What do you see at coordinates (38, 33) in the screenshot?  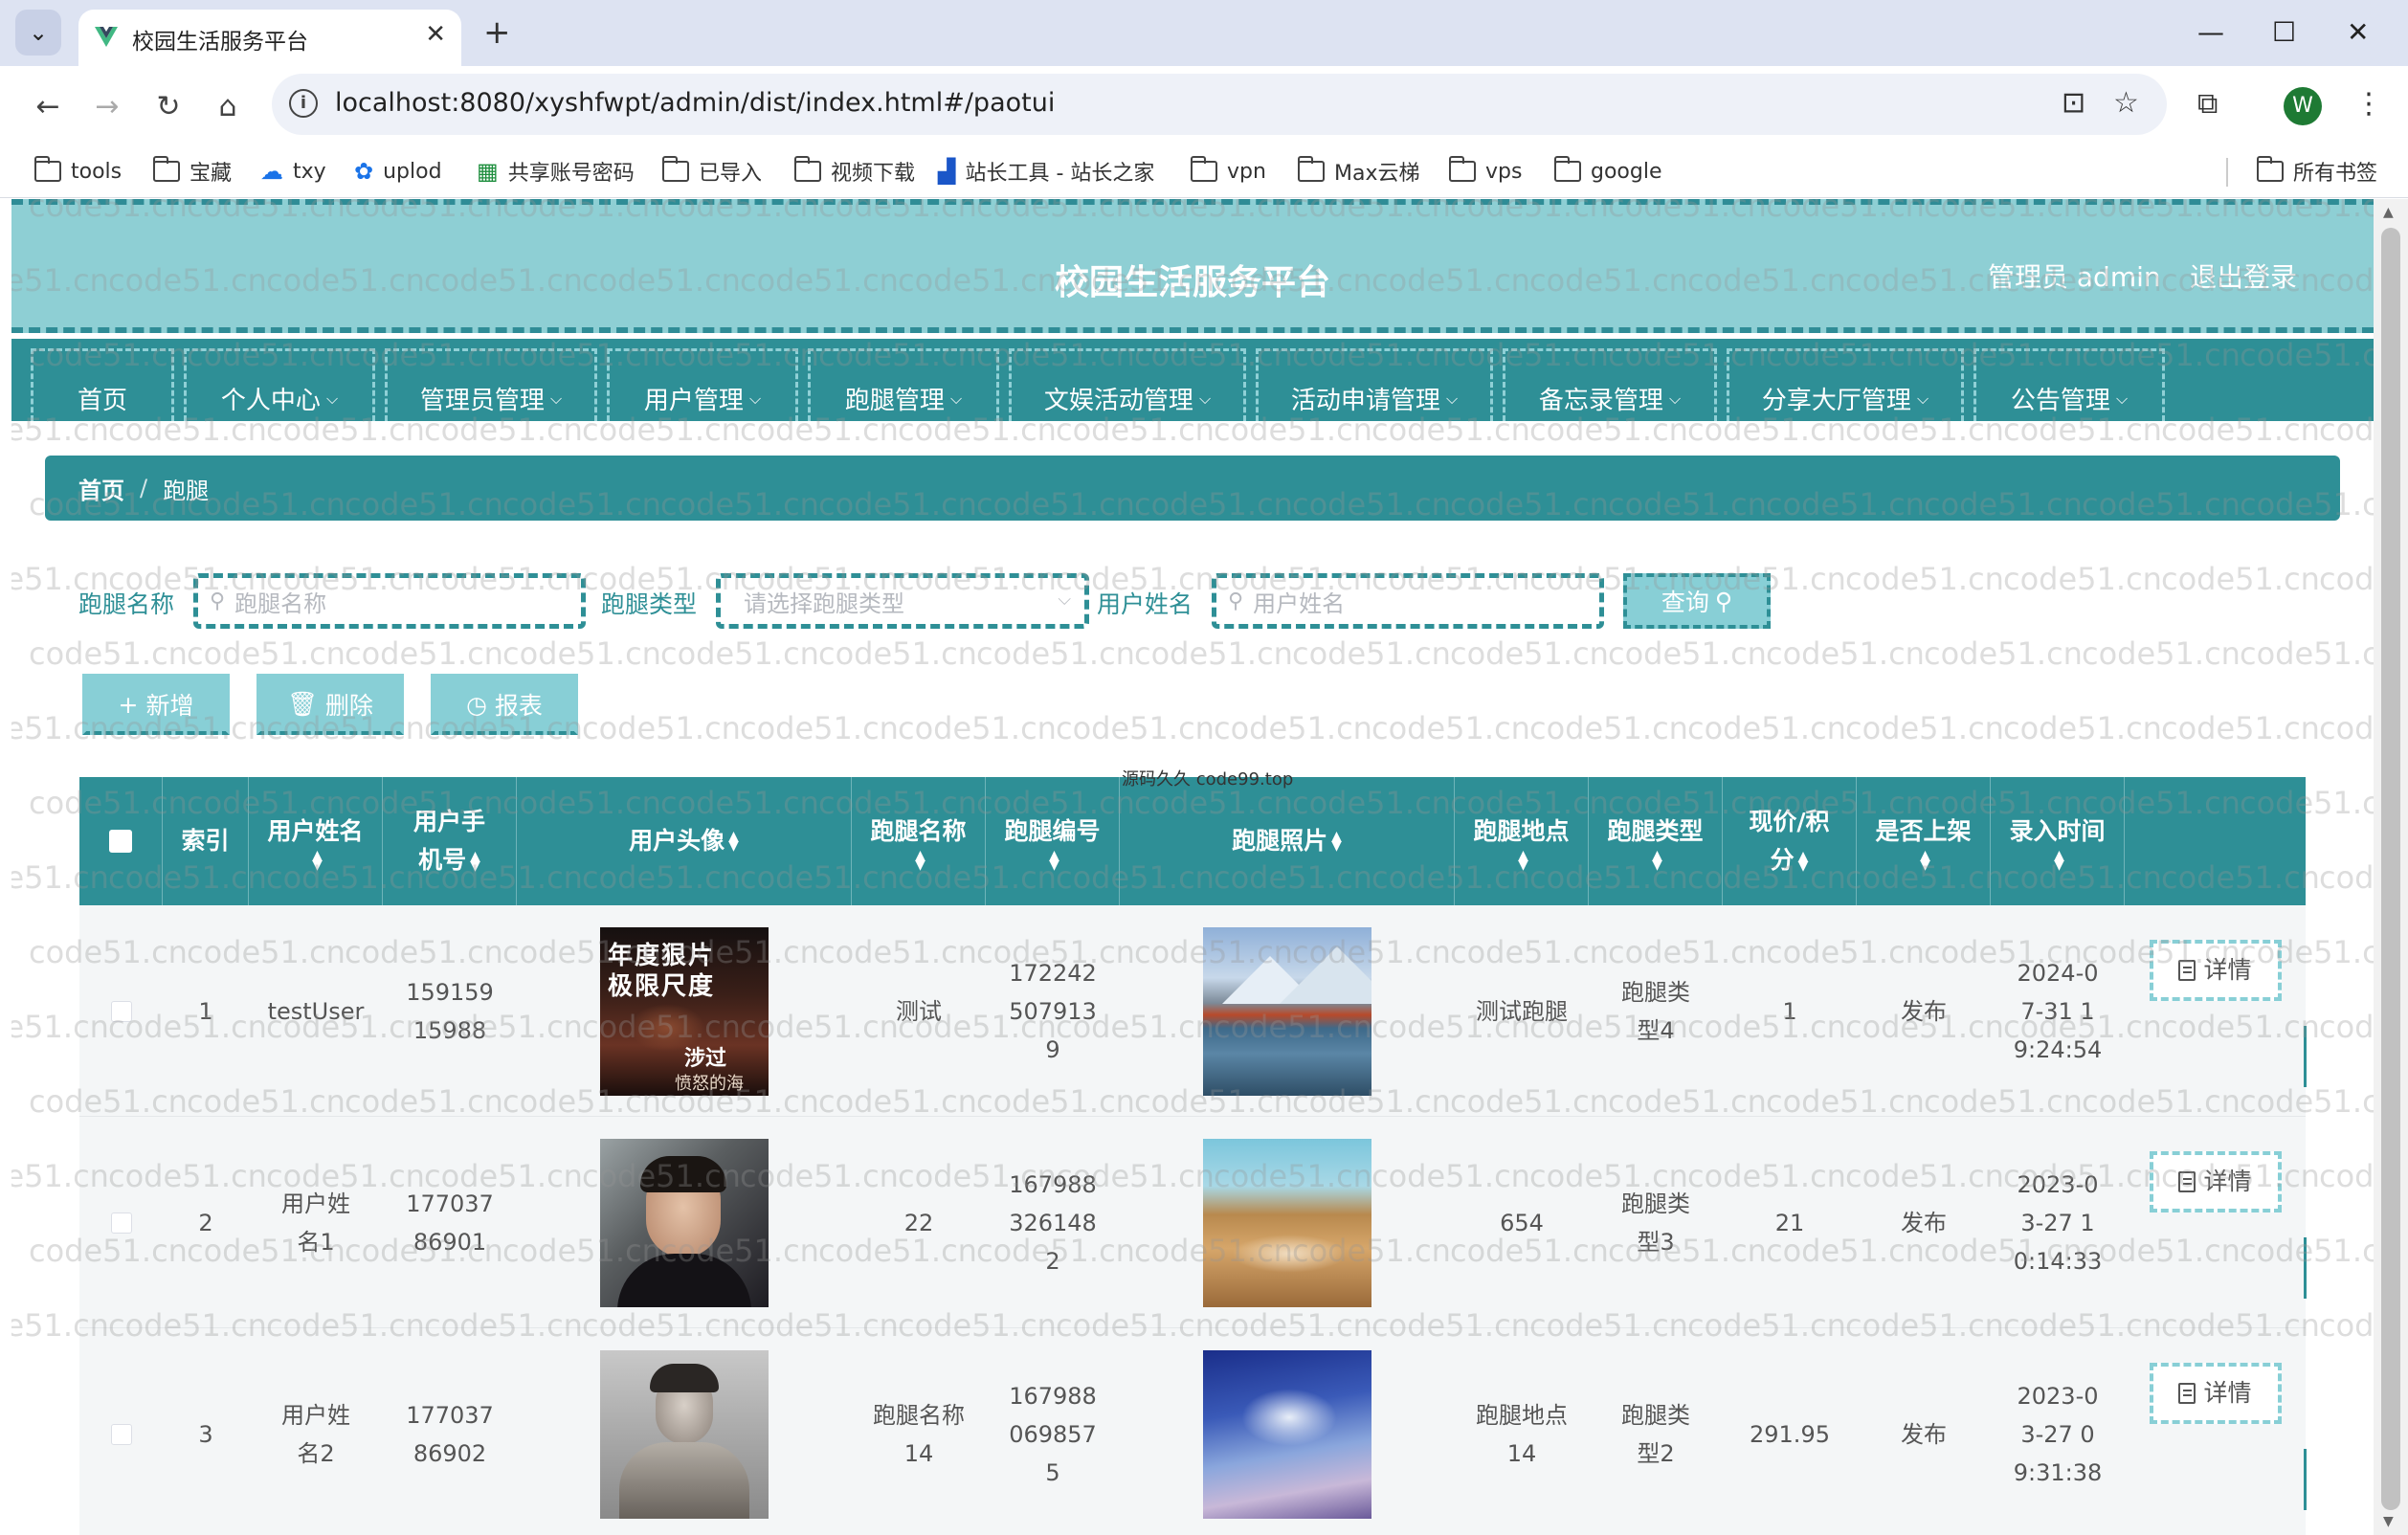 I see `tab-search-chevron-icon: ⌄` at bounding box center [38, 33].